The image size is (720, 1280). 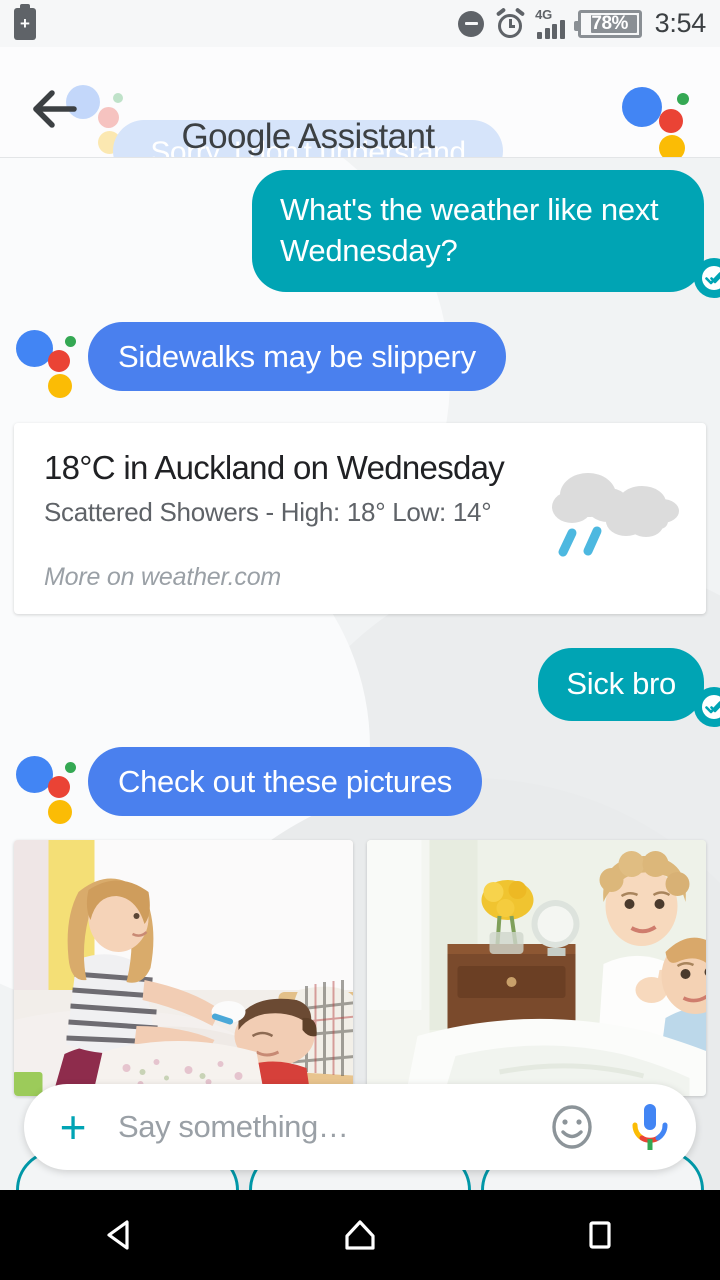 I want to click on nav-home-icon, so click(x=360, y=1235).